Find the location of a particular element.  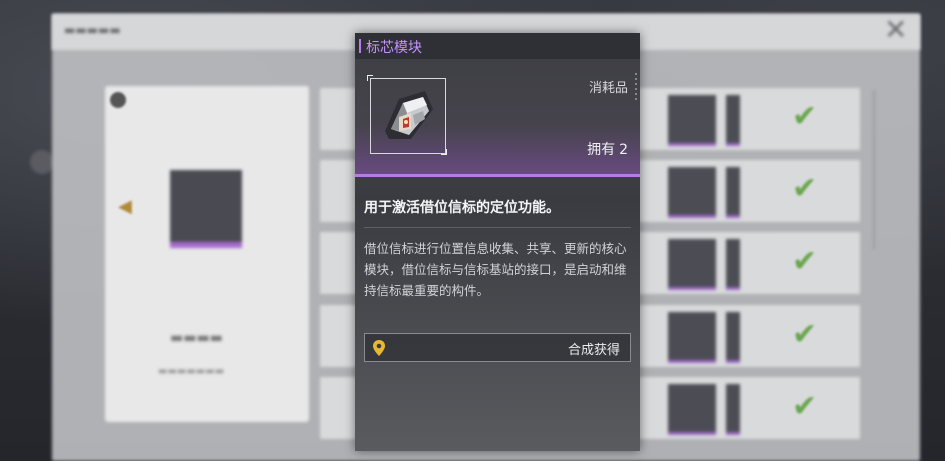

background-scrollbar is located at coordinates (874, 170).